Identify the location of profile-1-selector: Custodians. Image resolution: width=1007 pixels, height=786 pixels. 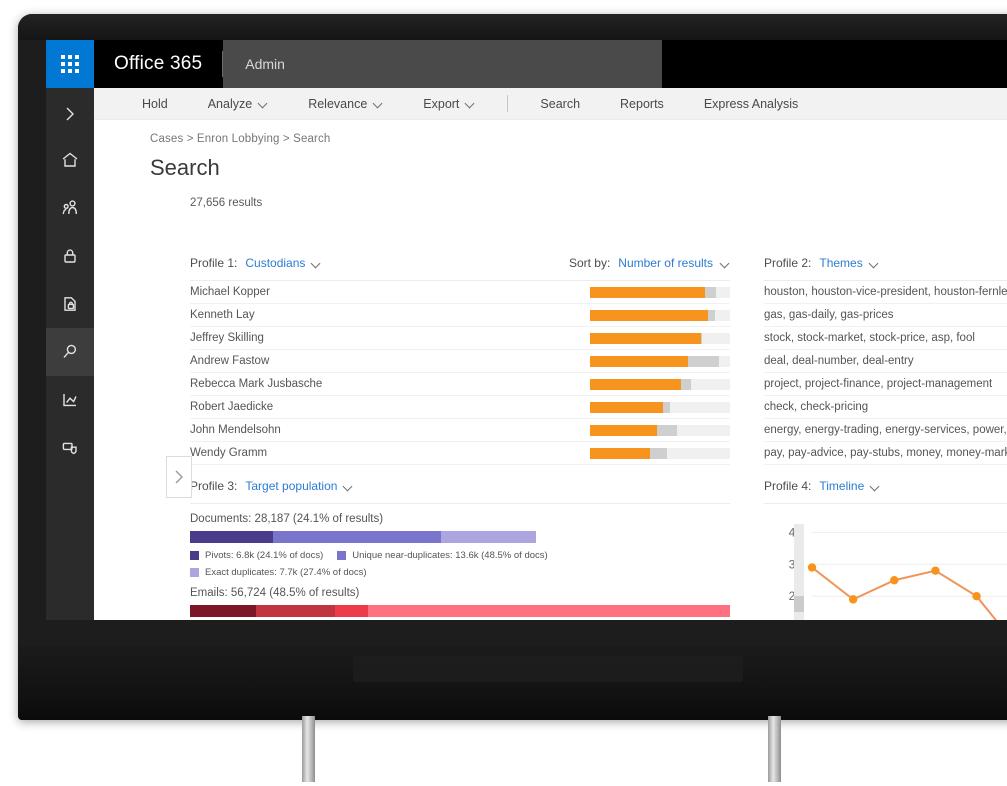
(283, 263).